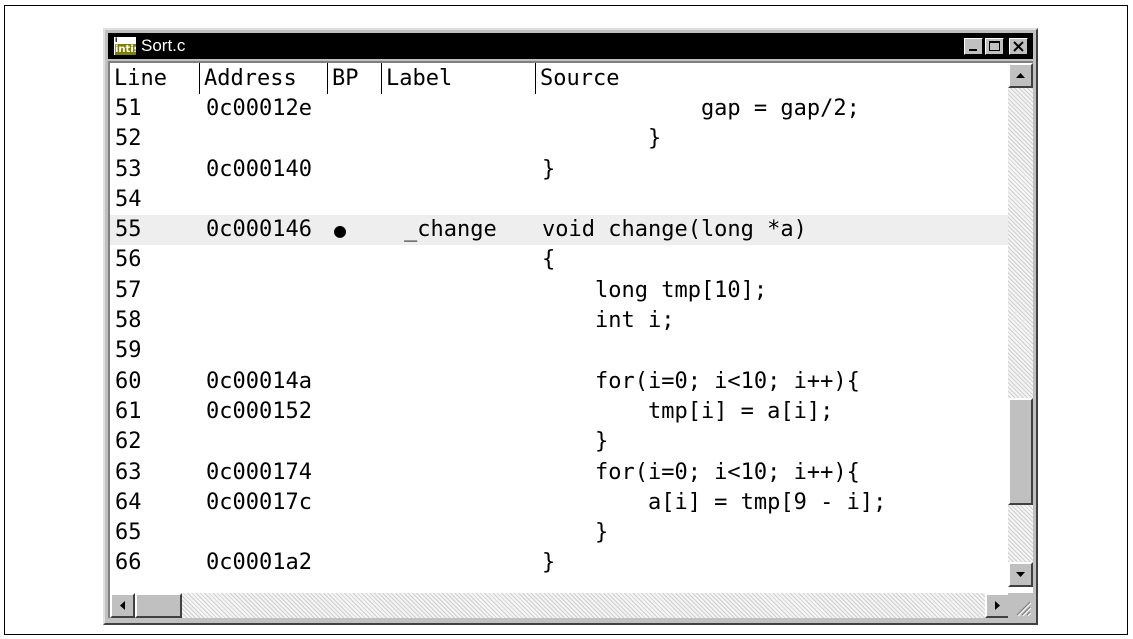 Image resolution: width=1133 pixels, height=639 pixels. Describe the element at coordinates (128, 108) in the screenshot. I see `line-number: 51` at that location.